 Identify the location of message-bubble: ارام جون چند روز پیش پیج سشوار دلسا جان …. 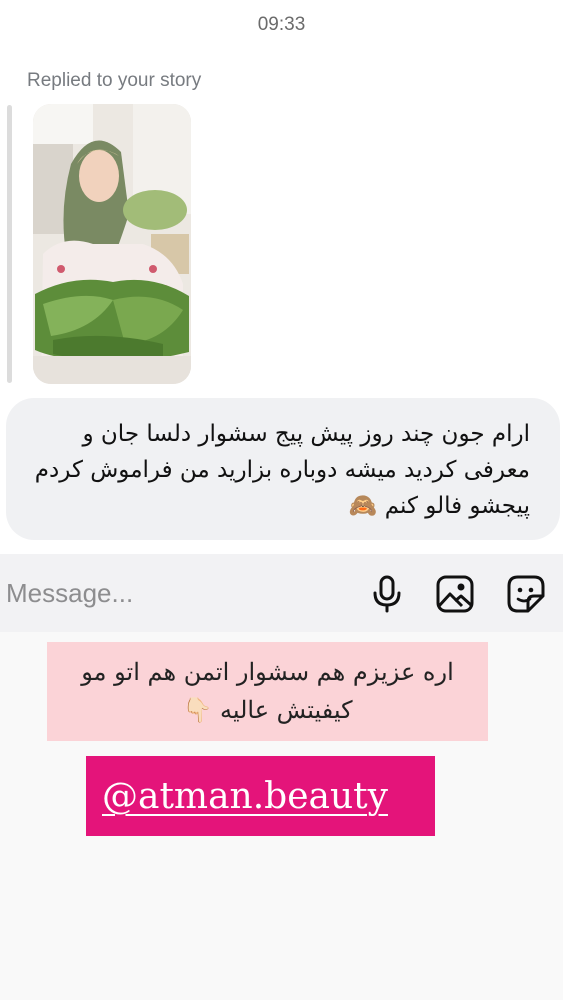
(283, 469).